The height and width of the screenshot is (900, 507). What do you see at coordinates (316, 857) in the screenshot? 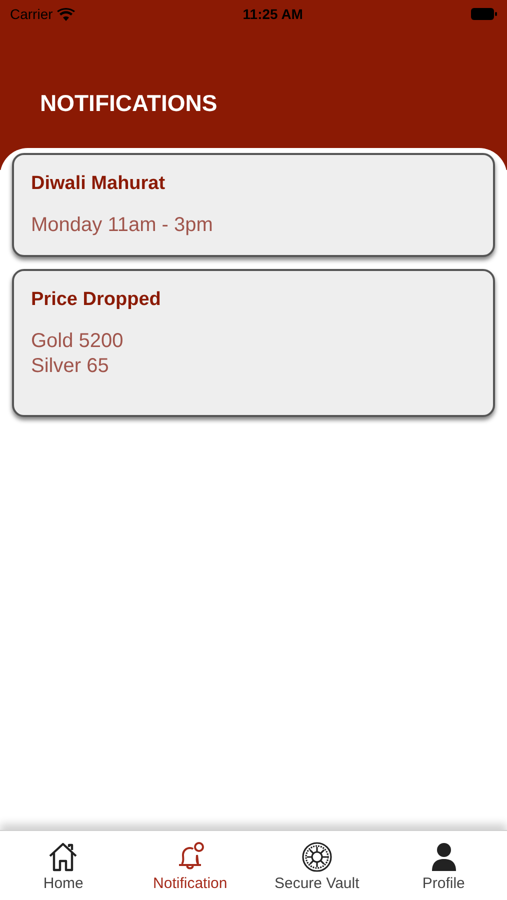
I see `vault-icon` at bounding box center [316, 857].